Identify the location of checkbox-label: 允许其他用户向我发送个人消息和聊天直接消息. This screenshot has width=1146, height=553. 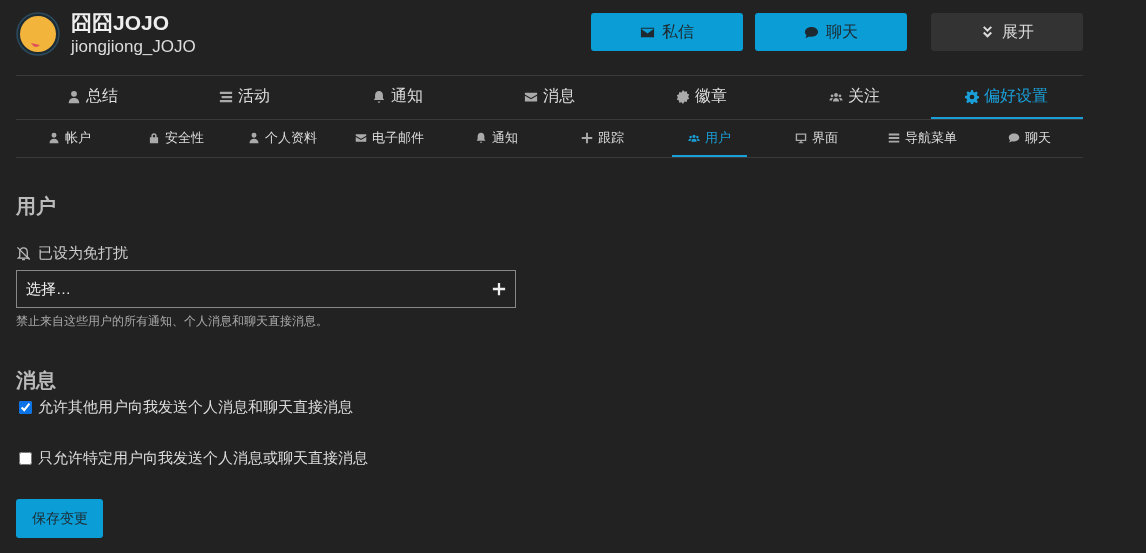
(195, 407).